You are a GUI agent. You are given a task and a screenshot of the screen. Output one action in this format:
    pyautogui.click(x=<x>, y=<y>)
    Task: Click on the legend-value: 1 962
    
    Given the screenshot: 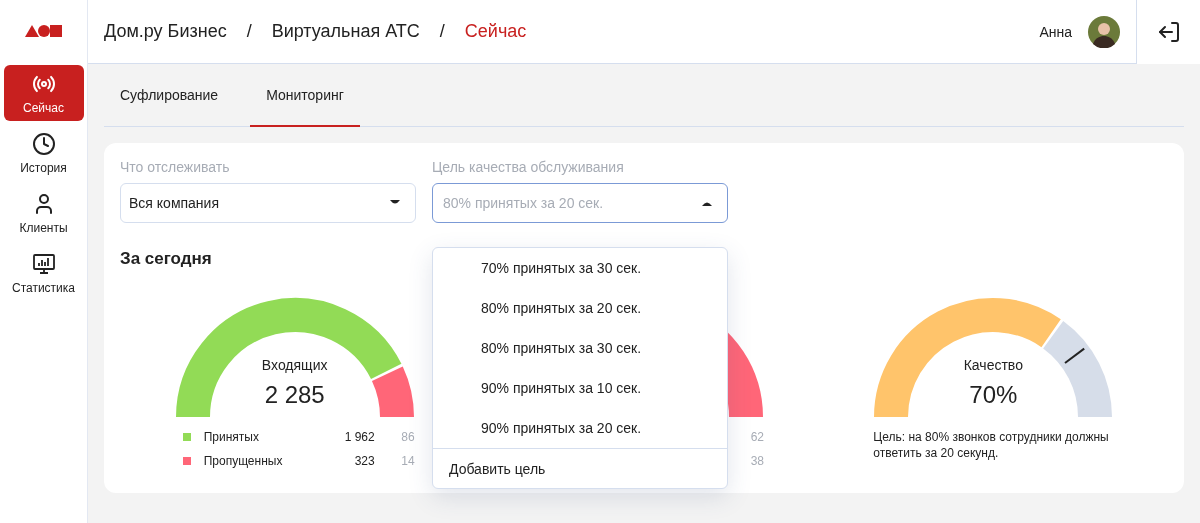 What is the action you would take?
    pyautogui.click(x=359, y=437)
    